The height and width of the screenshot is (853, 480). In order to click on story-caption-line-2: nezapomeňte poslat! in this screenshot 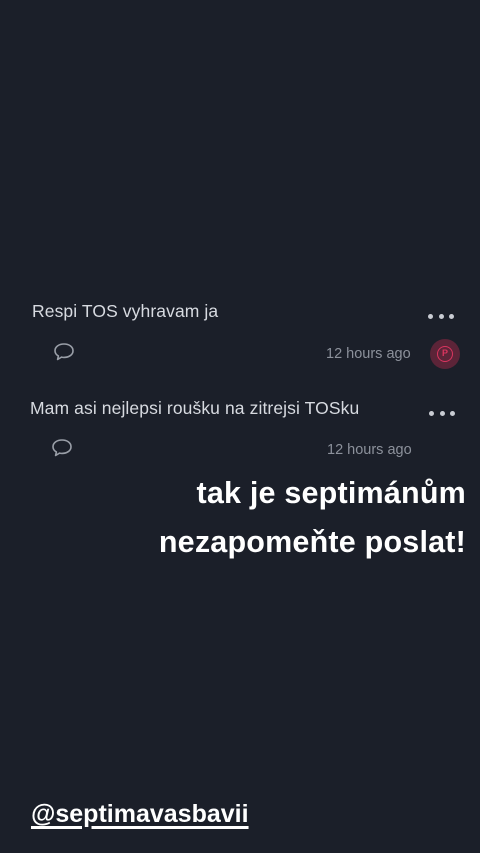, I will do `click(312, 542)`.